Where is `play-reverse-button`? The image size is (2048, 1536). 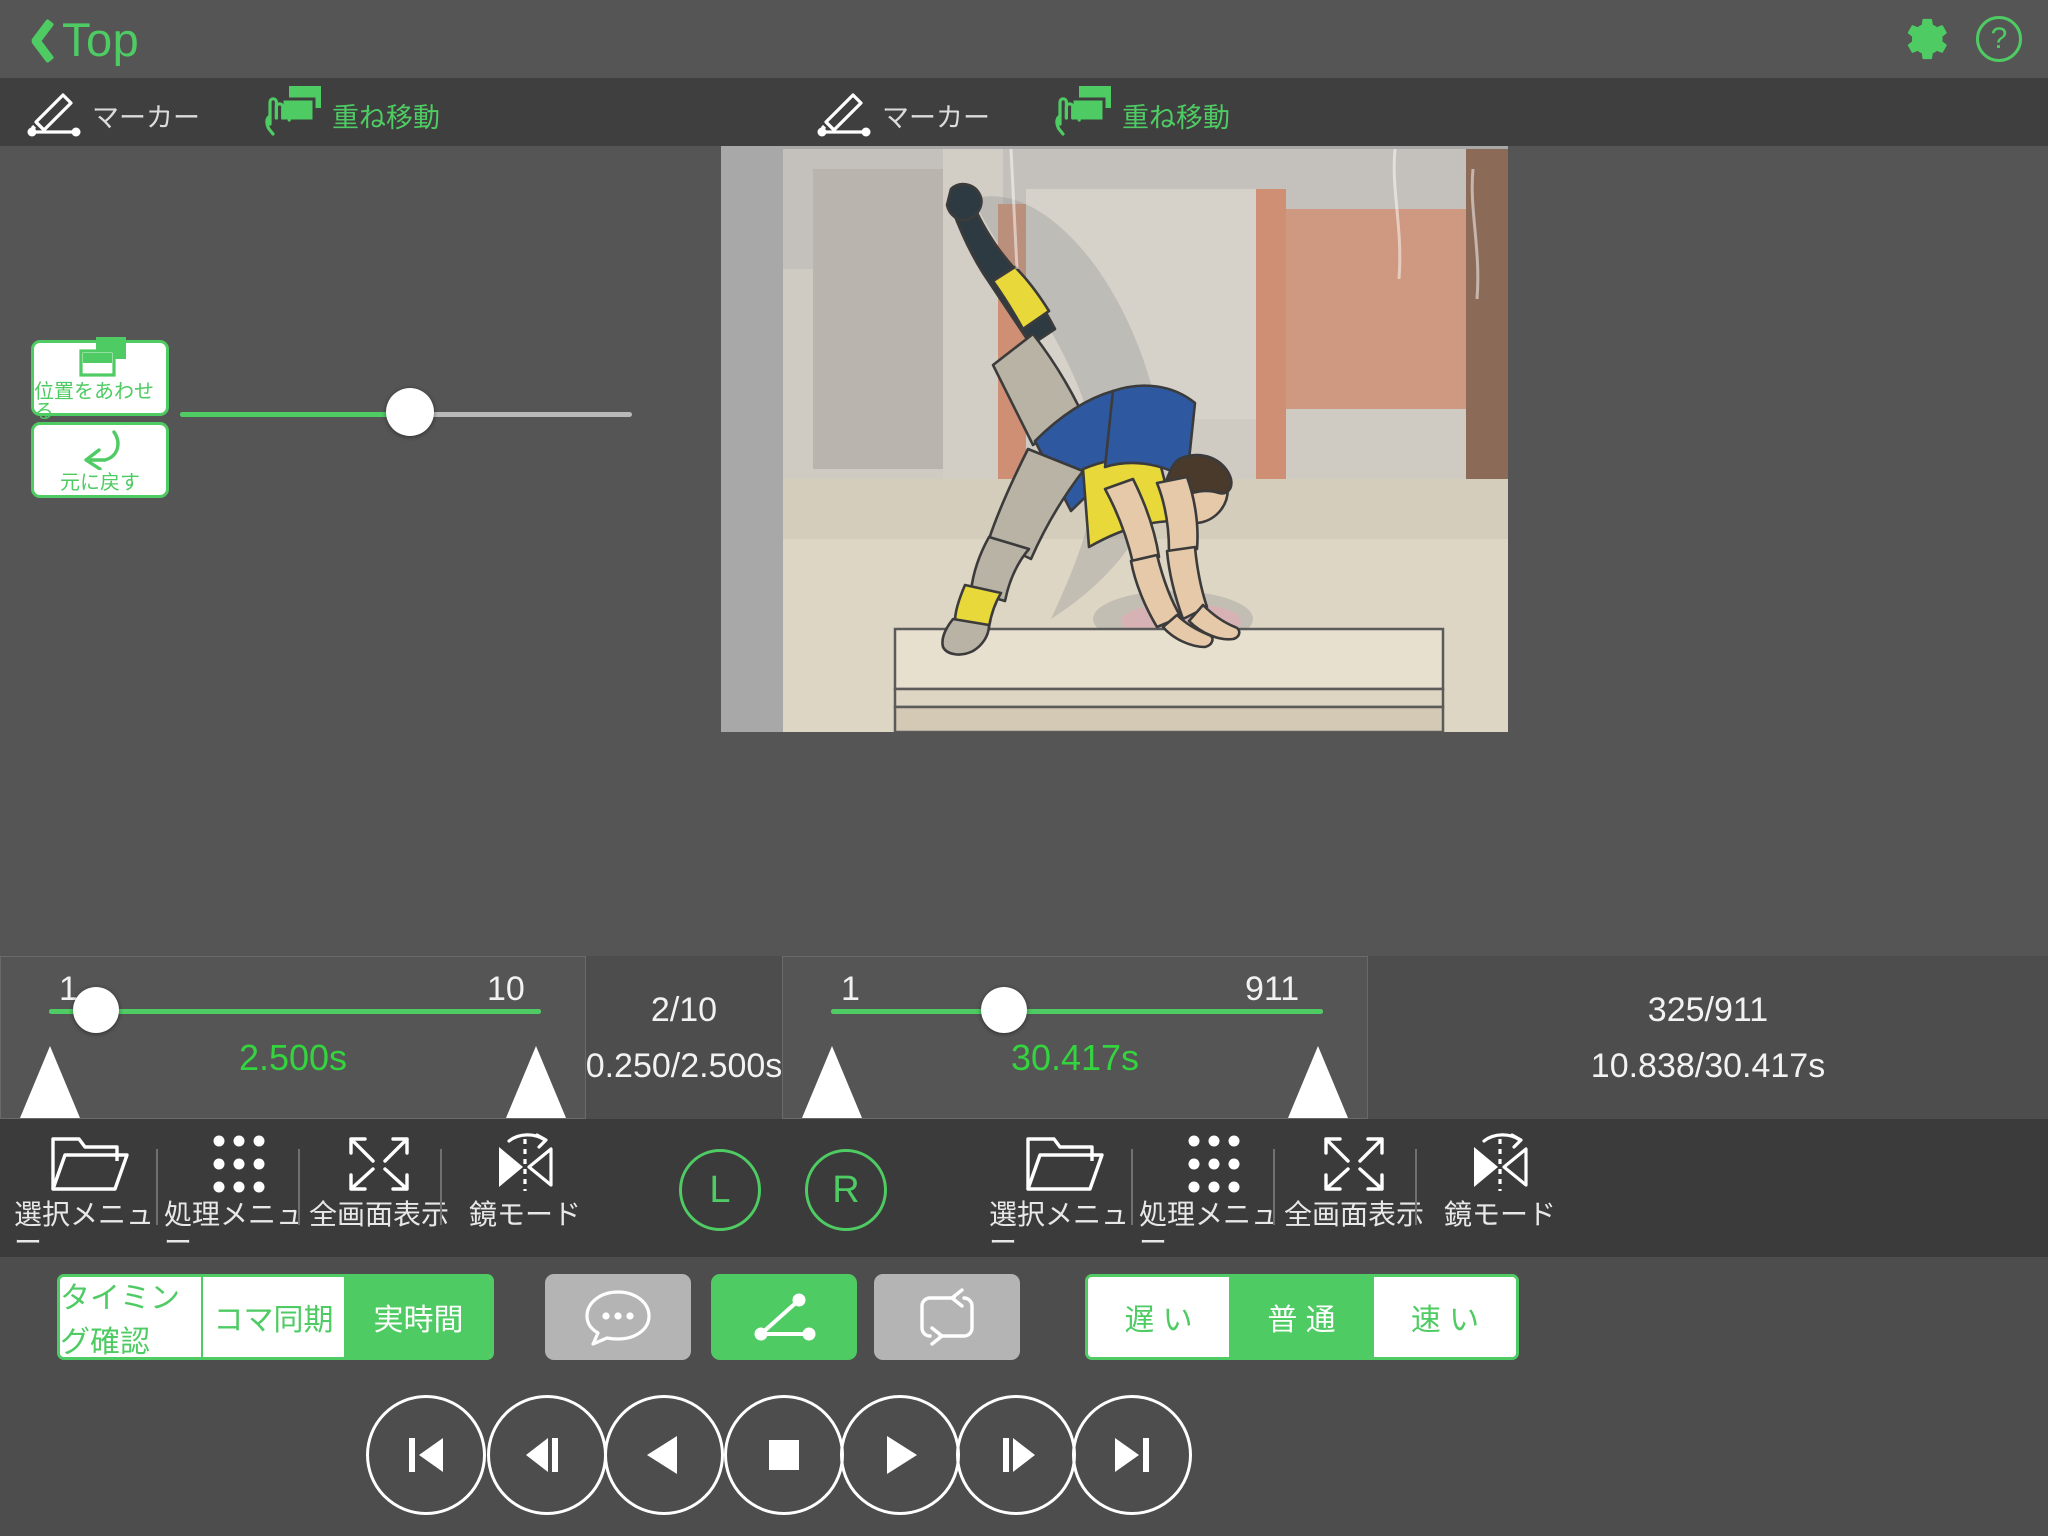
play-reverse-button is located at coordinates (664, 1455).